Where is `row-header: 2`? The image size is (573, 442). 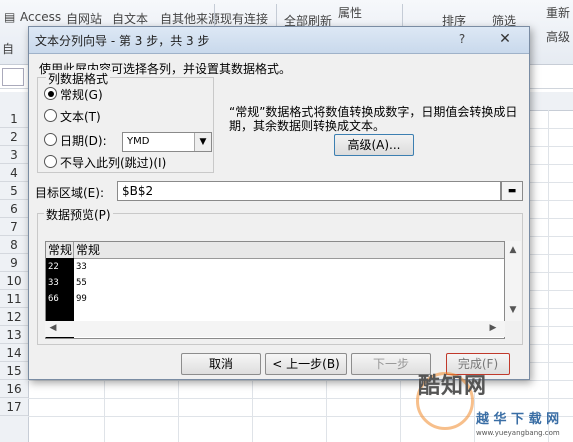
row-header: 2 is located at coordinates (14, 137).